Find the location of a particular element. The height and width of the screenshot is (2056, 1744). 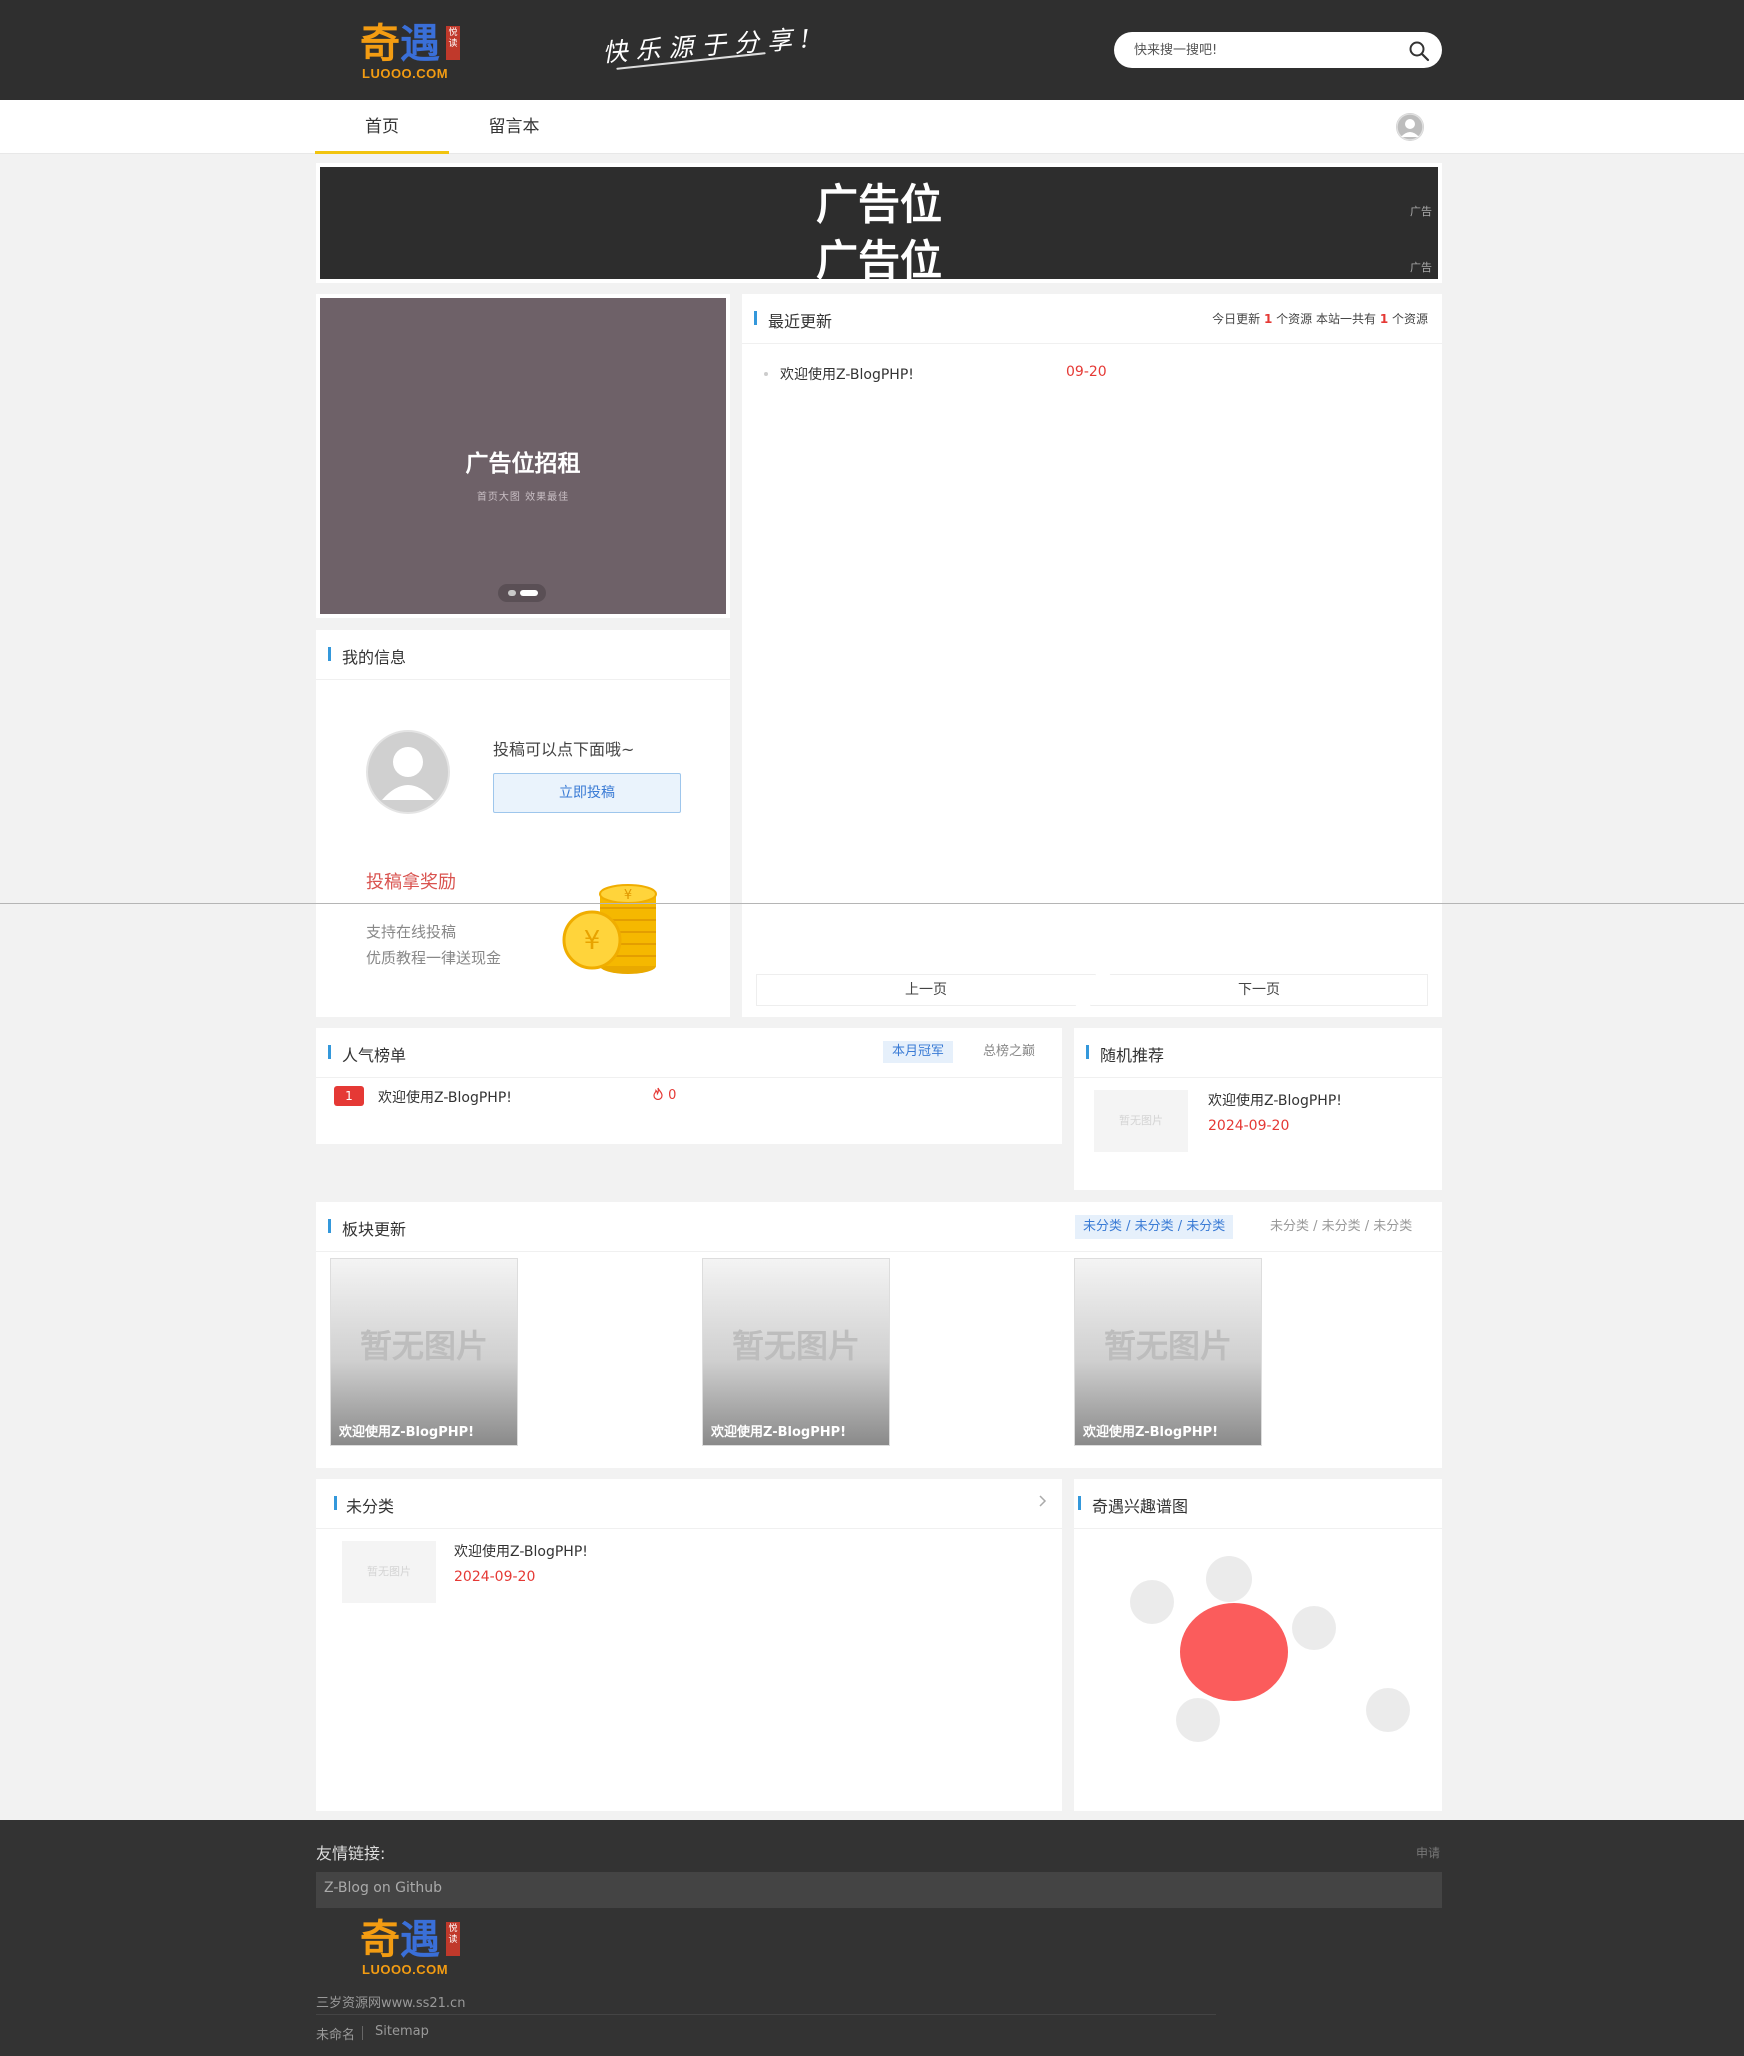

site-slogan: 快乐源于分享! is located at coordinates (710, 45).